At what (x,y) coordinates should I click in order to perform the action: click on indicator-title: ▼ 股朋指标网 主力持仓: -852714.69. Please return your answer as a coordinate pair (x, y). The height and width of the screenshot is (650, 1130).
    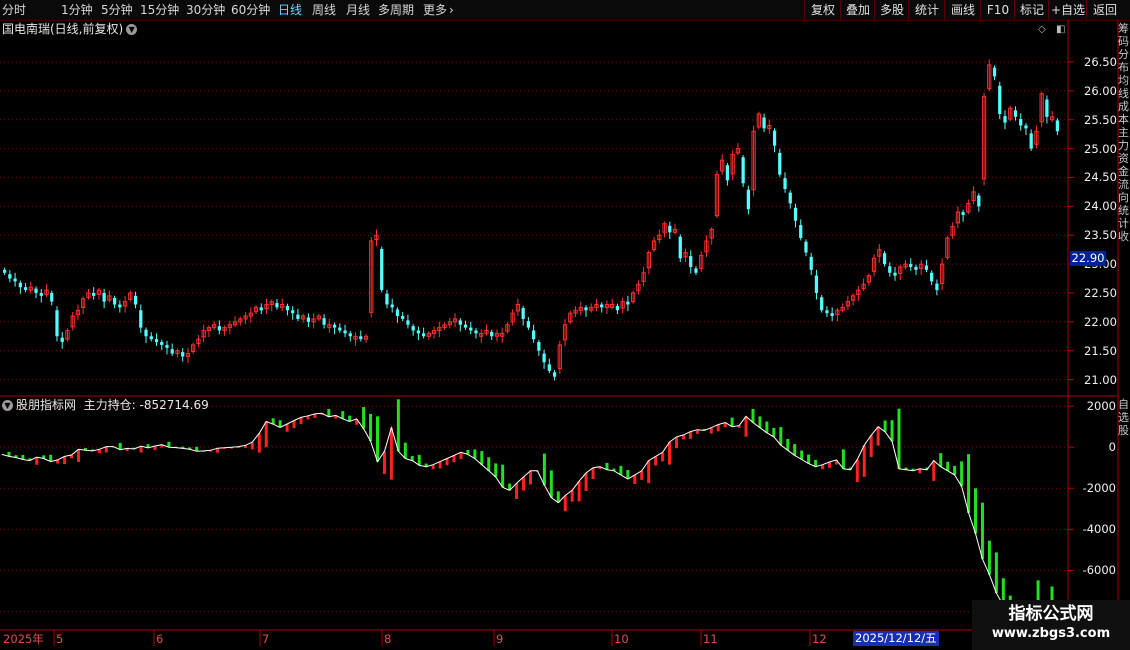
    Looking at the image, I should click on (105, 405).